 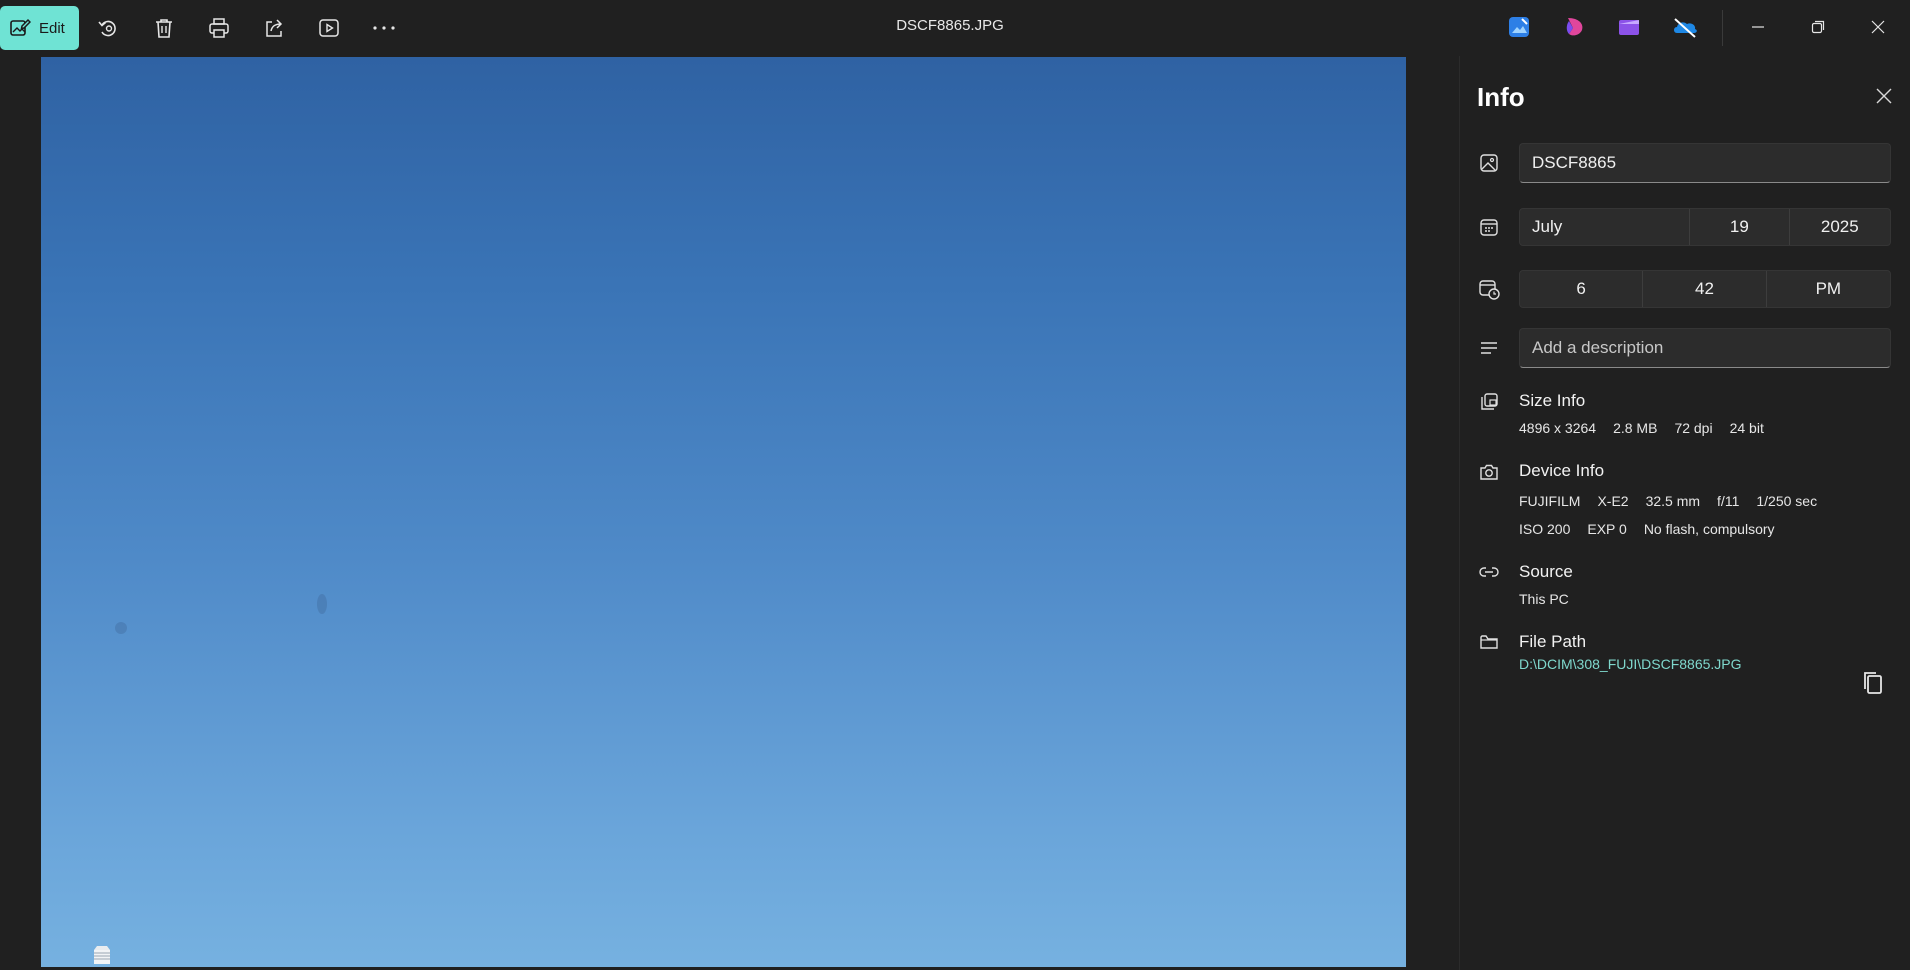 What do you see at coordinates (1722, 28) in the screenshot?
I see `toolbar-divider` at bounding box center [1722, 28].